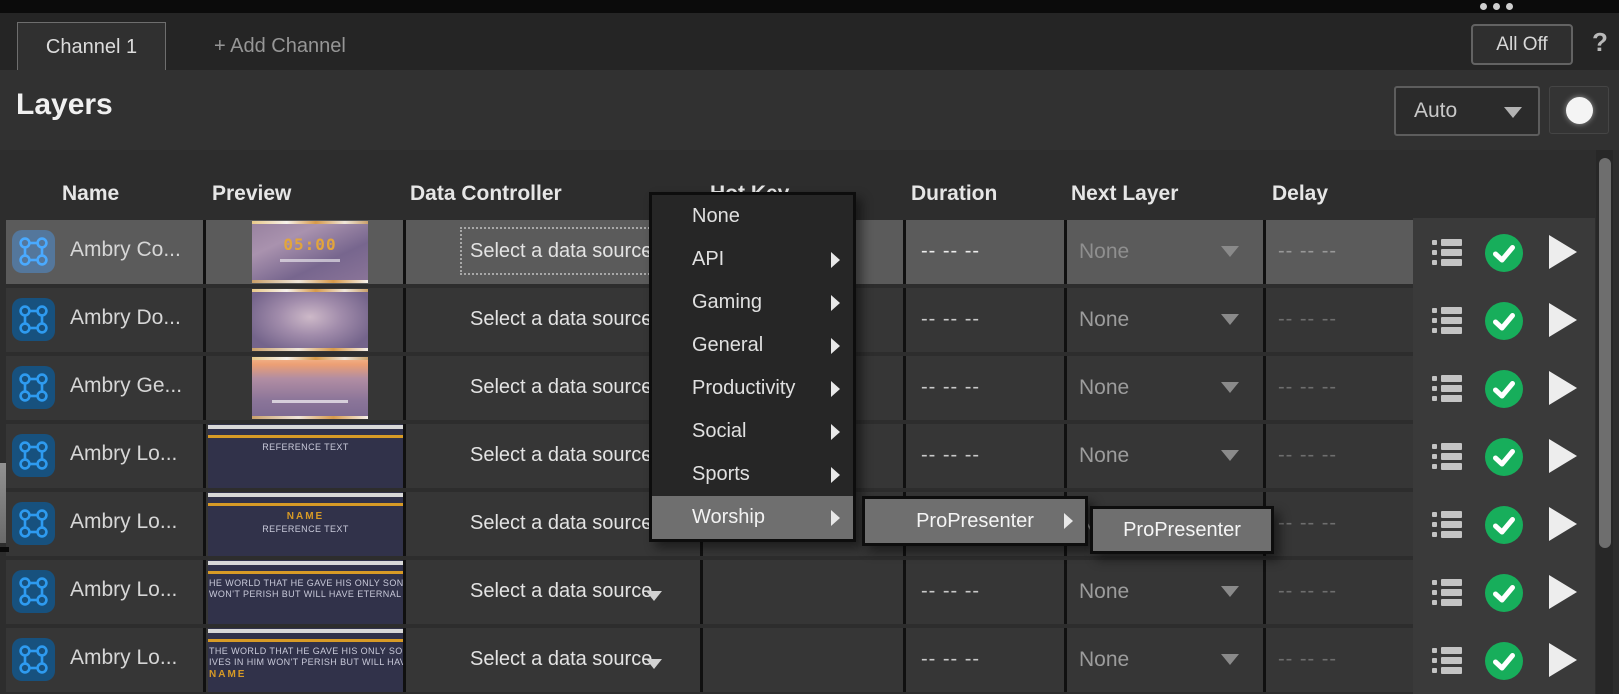  Describe the element at coordinates (752, 216) in the screenshot. I see `menu-item-none: None` at that location.